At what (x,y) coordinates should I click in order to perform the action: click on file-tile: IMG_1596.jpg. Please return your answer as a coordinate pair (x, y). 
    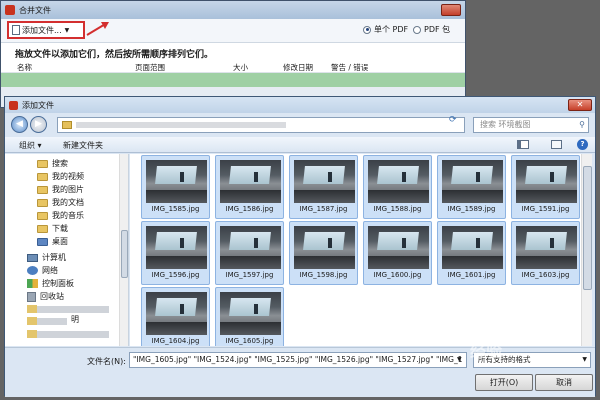
    Looking at the image, I should click on (175, 253).